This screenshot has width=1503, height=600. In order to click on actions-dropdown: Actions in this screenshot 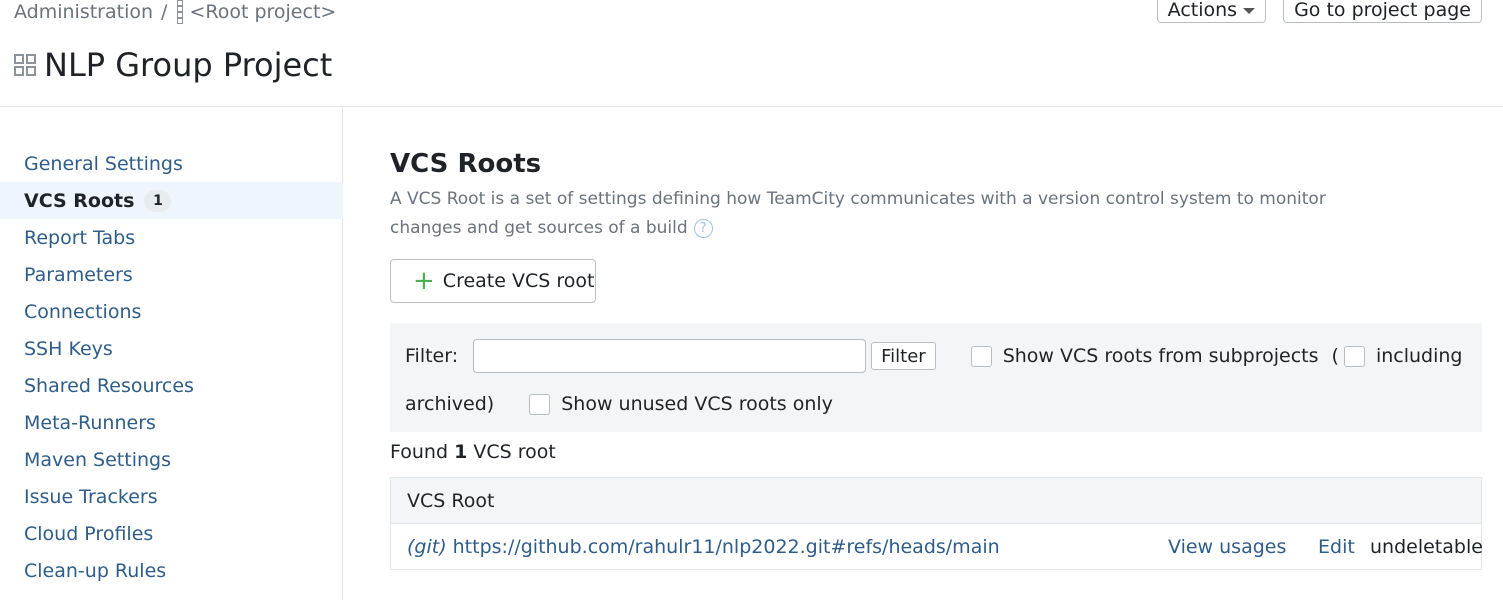, I will do `click(1211, 11)`.